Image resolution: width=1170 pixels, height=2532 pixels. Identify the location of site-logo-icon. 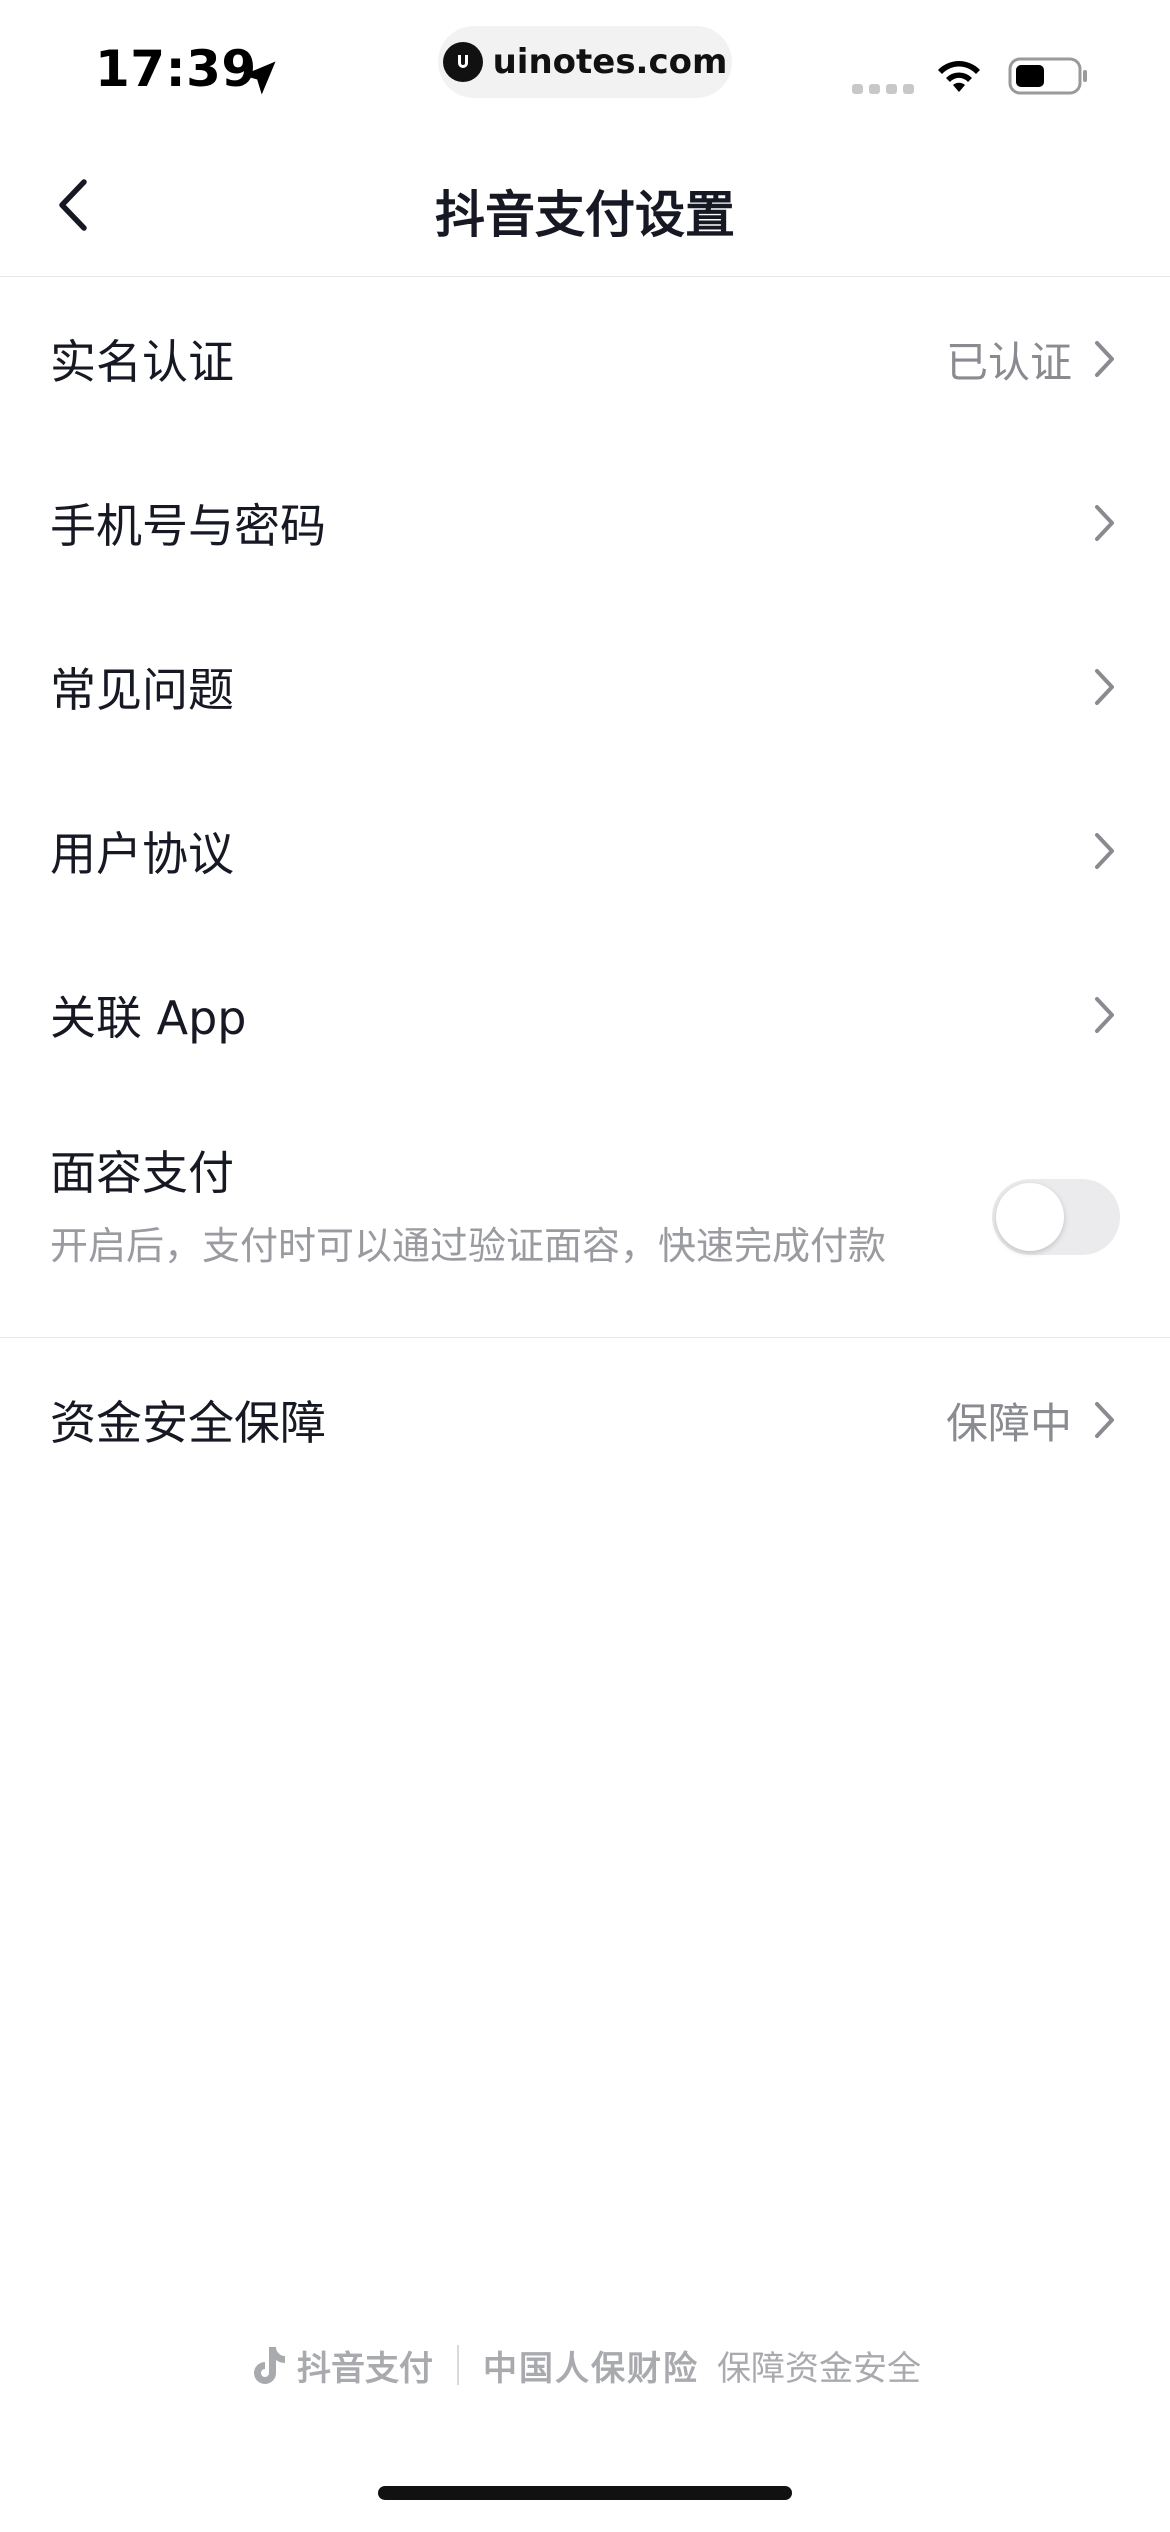
(462, 62).